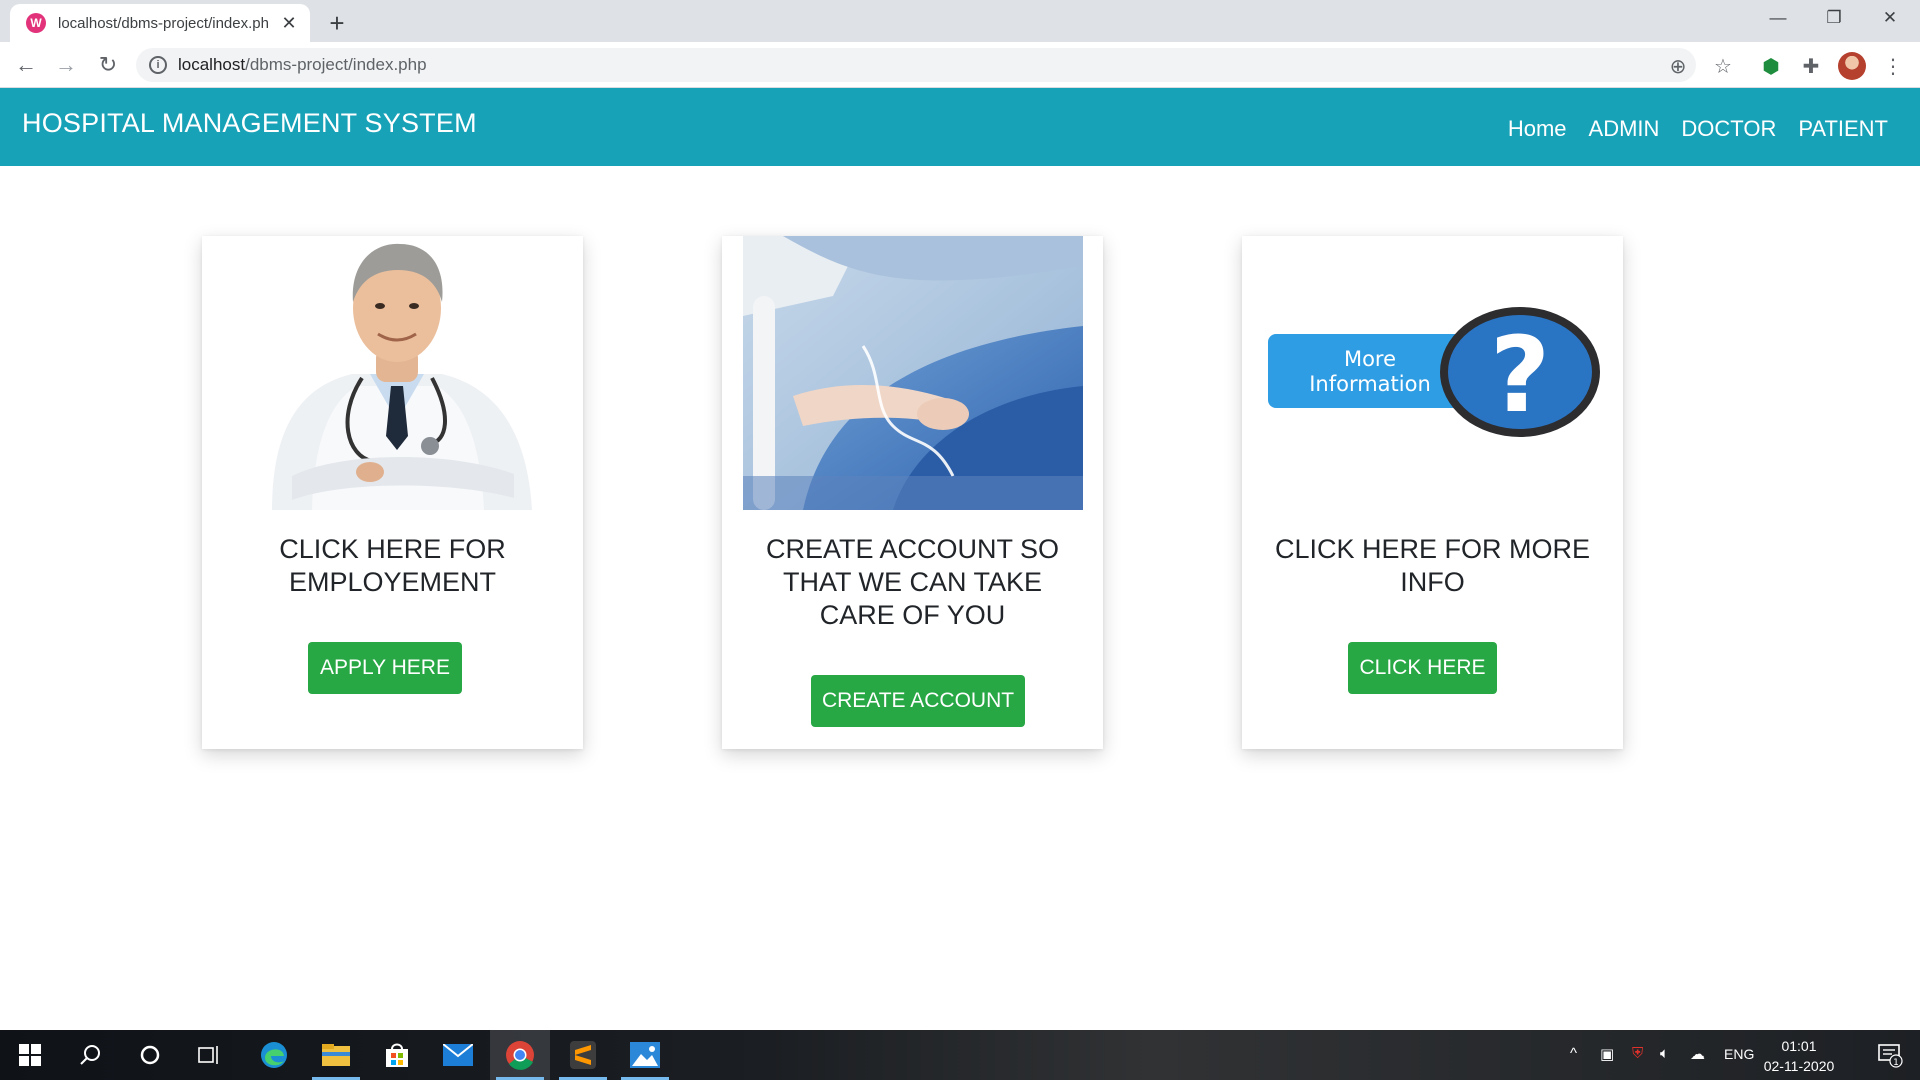  What do you see at coordinates (1799, 1056) in the screenshot?
I see `taskbar-clock: 01:01 02-11-2020` at bounding box center [1799, 1056].